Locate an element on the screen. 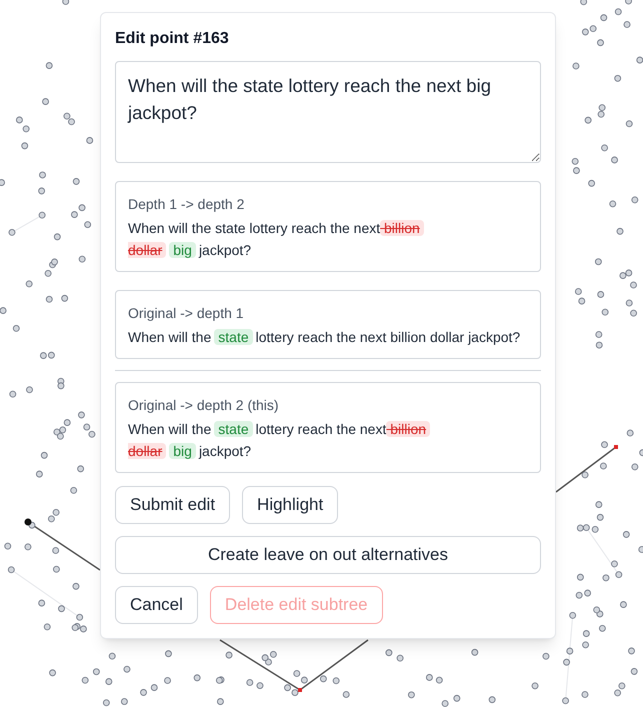  action-button: Highlight is located at coordinates (290, 505).